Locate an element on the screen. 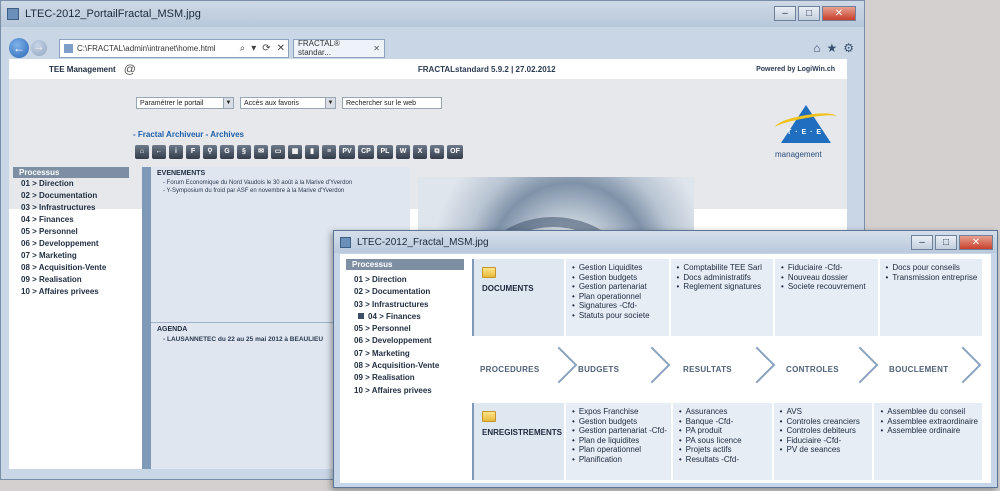  favorites-select: Accès aux favoris ▼ is located at coordinates (288, 103).